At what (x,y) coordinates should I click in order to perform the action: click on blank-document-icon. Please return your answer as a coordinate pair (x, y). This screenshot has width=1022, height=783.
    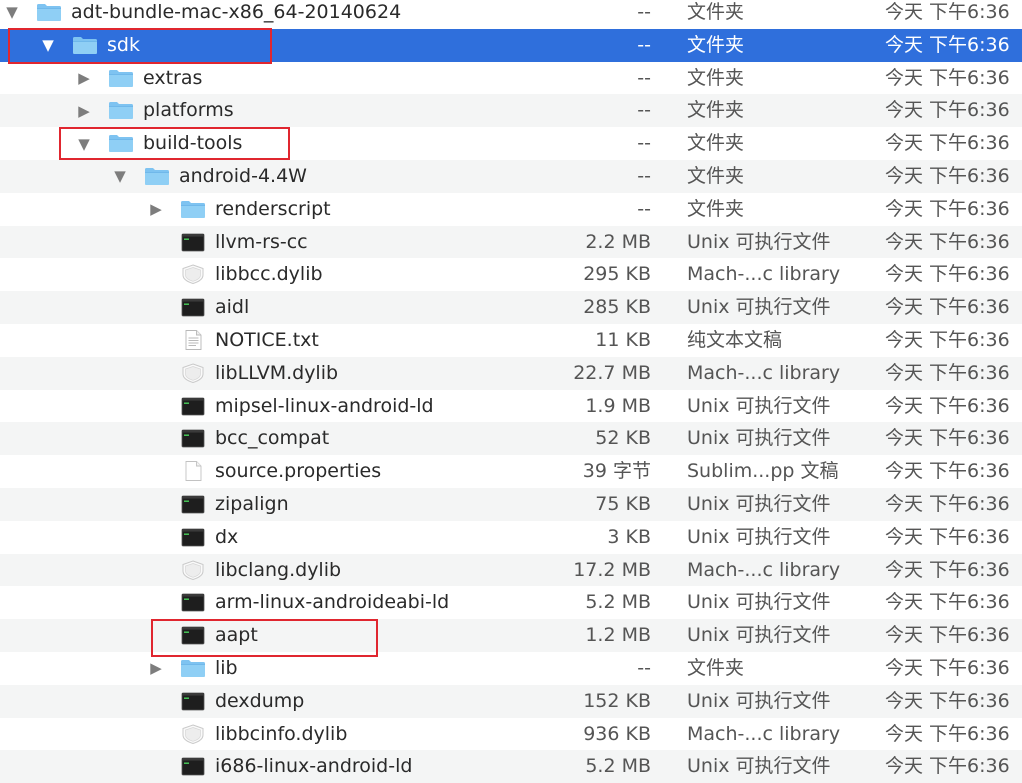
    Looking at the image, I should click on (193, 471).